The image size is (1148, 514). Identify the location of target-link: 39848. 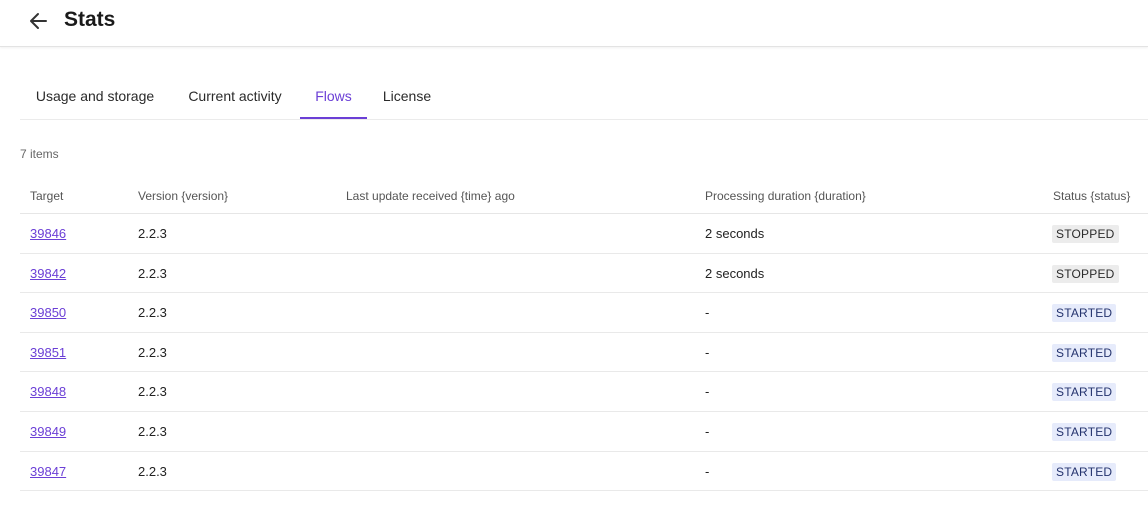
(48, 391).